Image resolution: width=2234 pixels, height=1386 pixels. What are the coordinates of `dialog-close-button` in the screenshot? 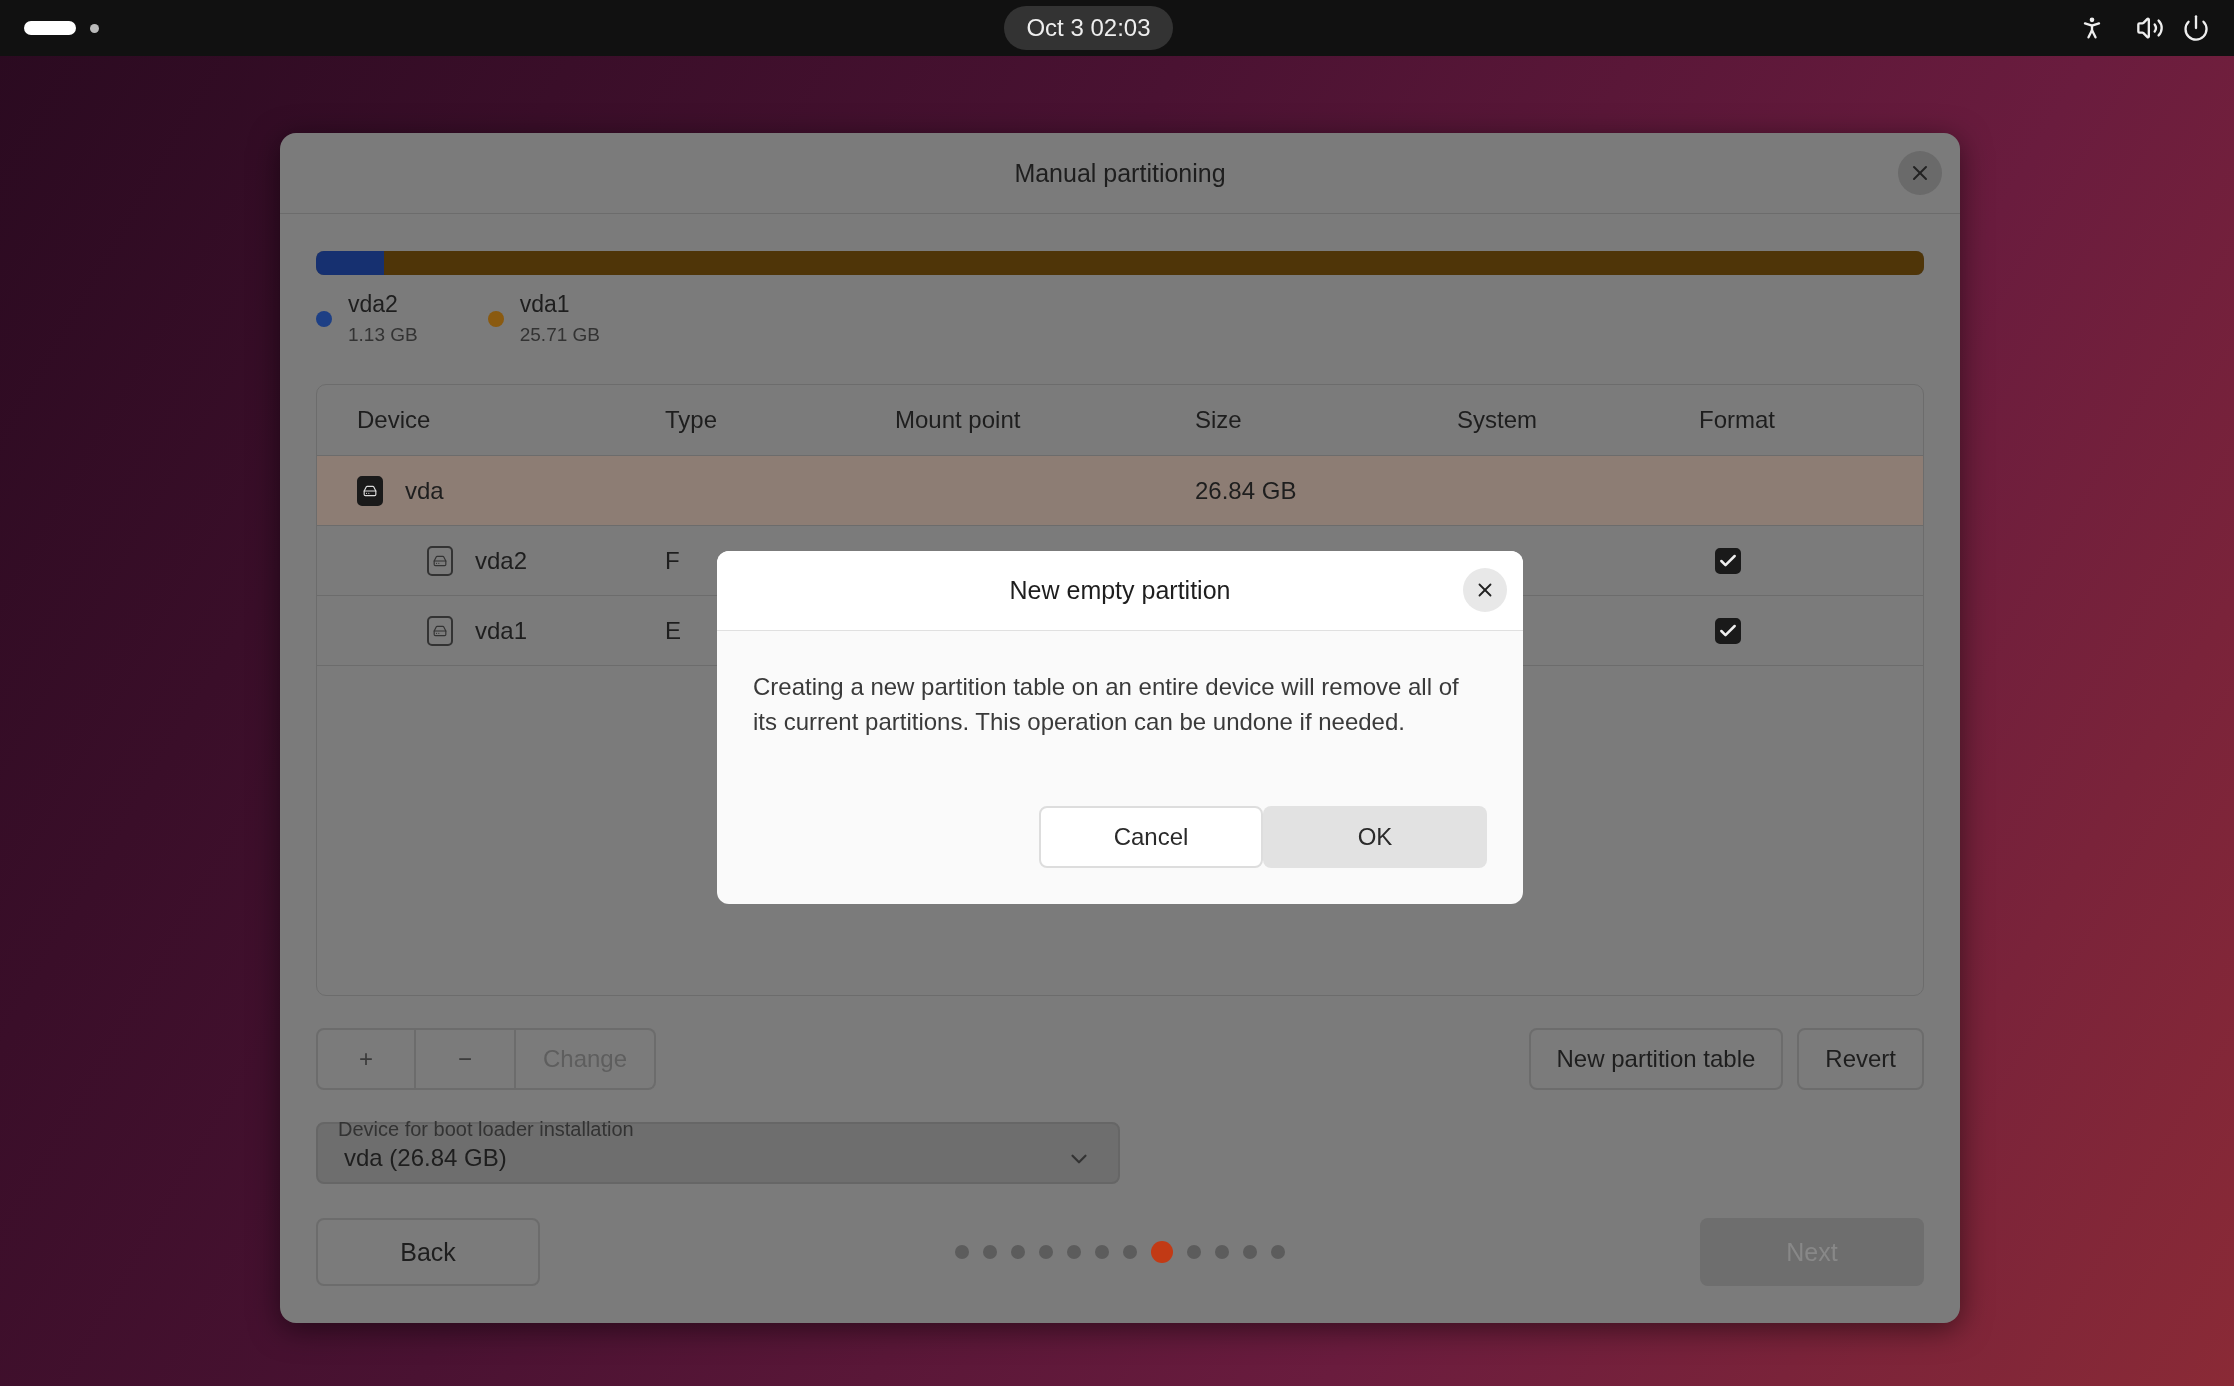 It's located at (1485, 590).